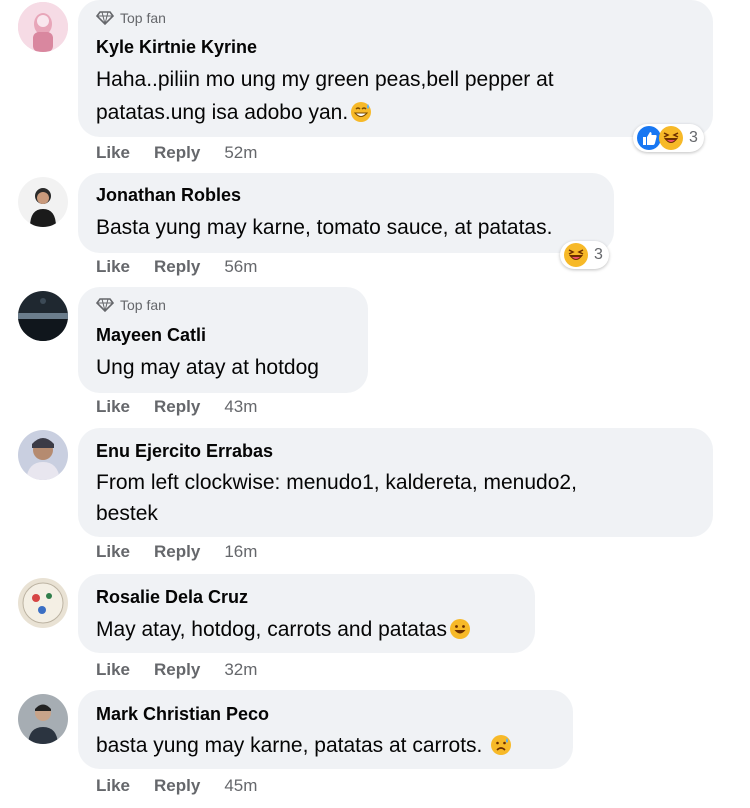 The width and height of the screenshot is (750, 808). What do you see at coordinates (240, 786) in the screenshot?
I see `comment-timestamp: 45m` at bounding box center [240, 786].